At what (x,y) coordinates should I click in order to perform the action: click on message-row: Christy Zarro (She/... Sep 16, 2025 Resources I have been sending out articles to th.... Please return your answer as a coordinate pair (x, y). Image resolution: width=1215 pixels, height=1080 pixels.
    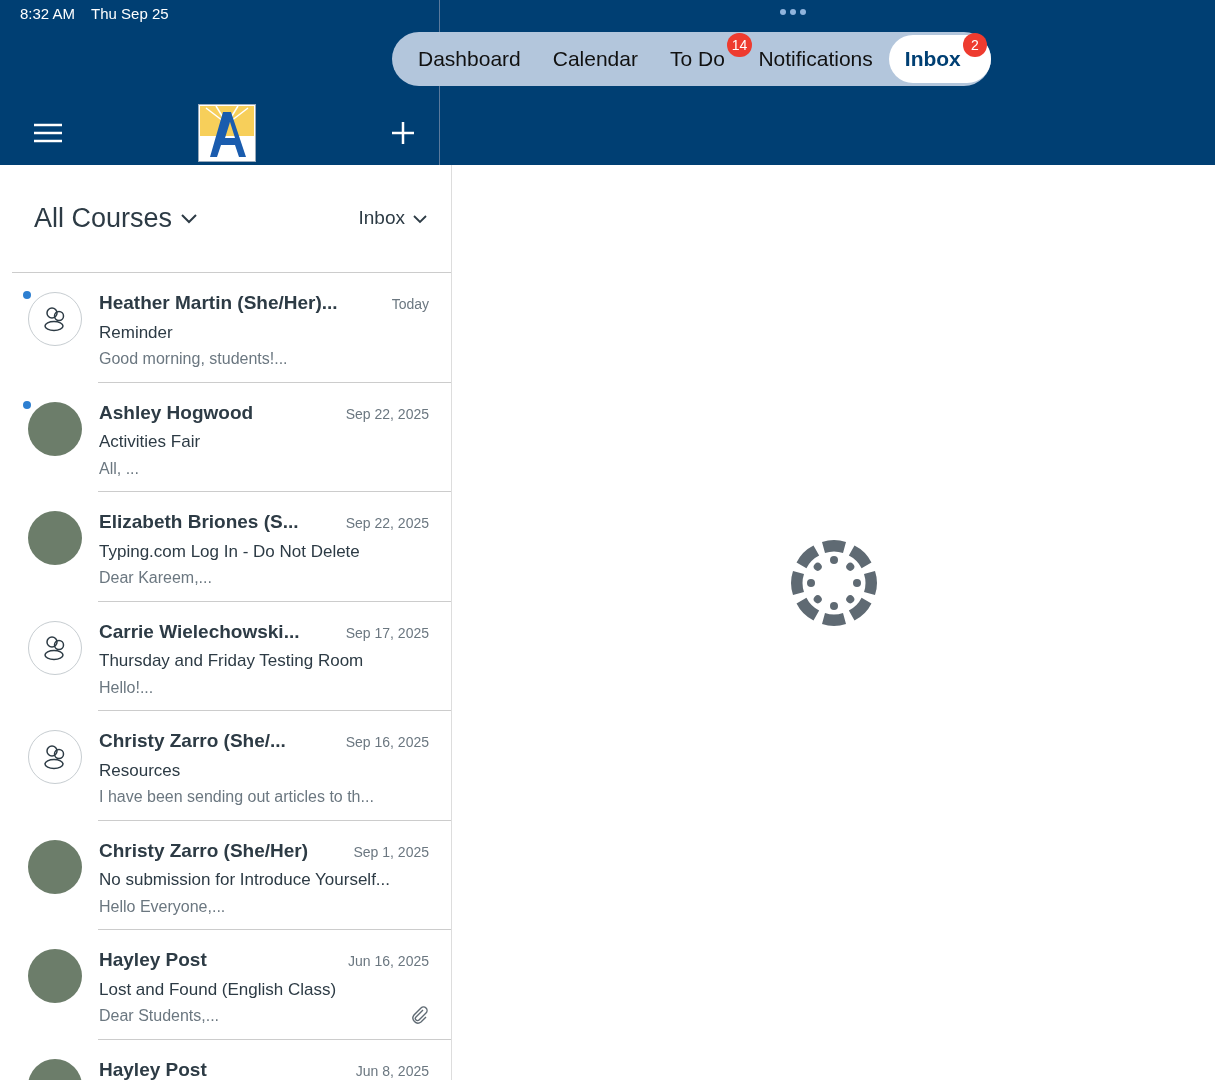
    Looking at the image, I should click on (231, 766).